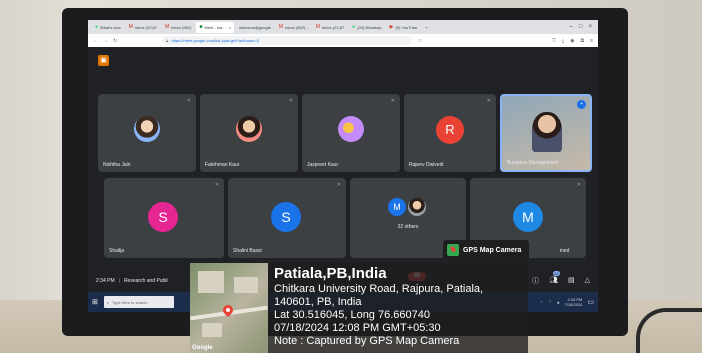 This screenshot has width=702, height=353. What do you see at coordinates (556, 273) in the screenshot?
I see `participant-count-badge: 83` at bounding box center [556, 273].